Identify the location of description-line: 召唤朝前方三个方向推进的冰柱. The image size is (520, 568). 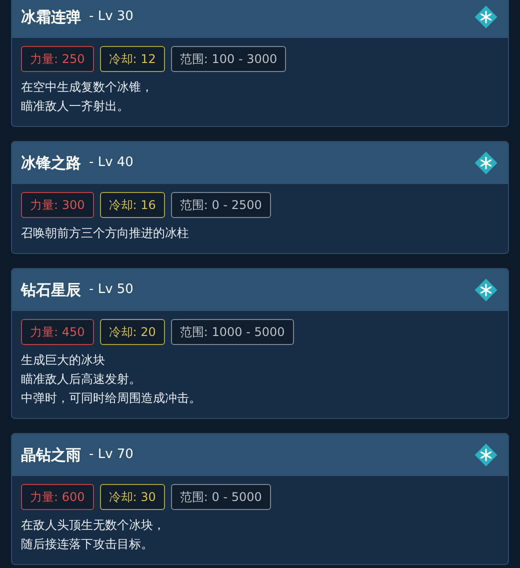
(105, 233).